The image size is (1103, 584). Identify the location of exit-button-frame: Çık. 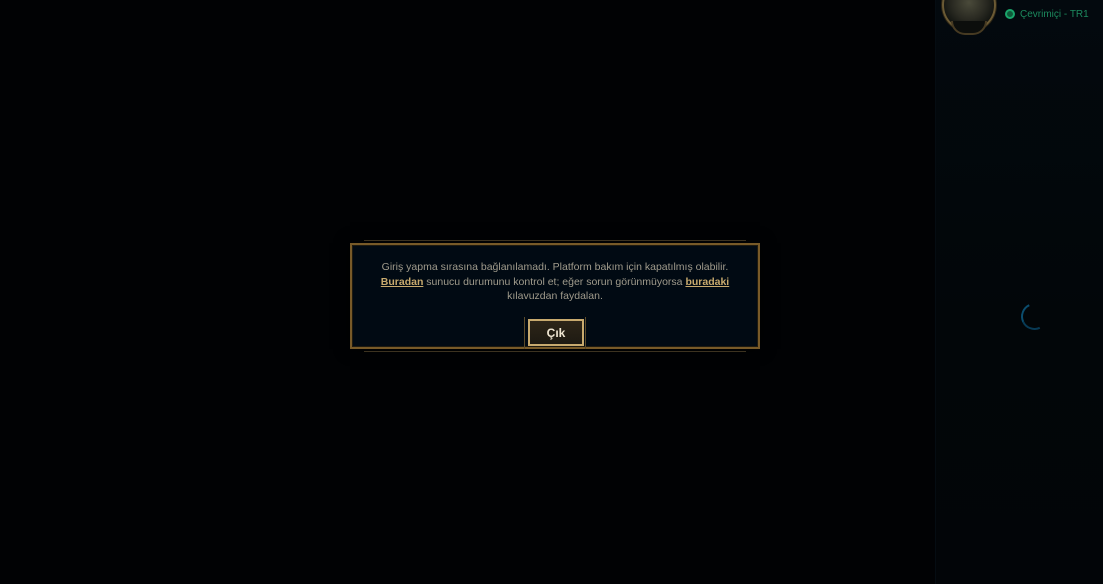
(555, 333).